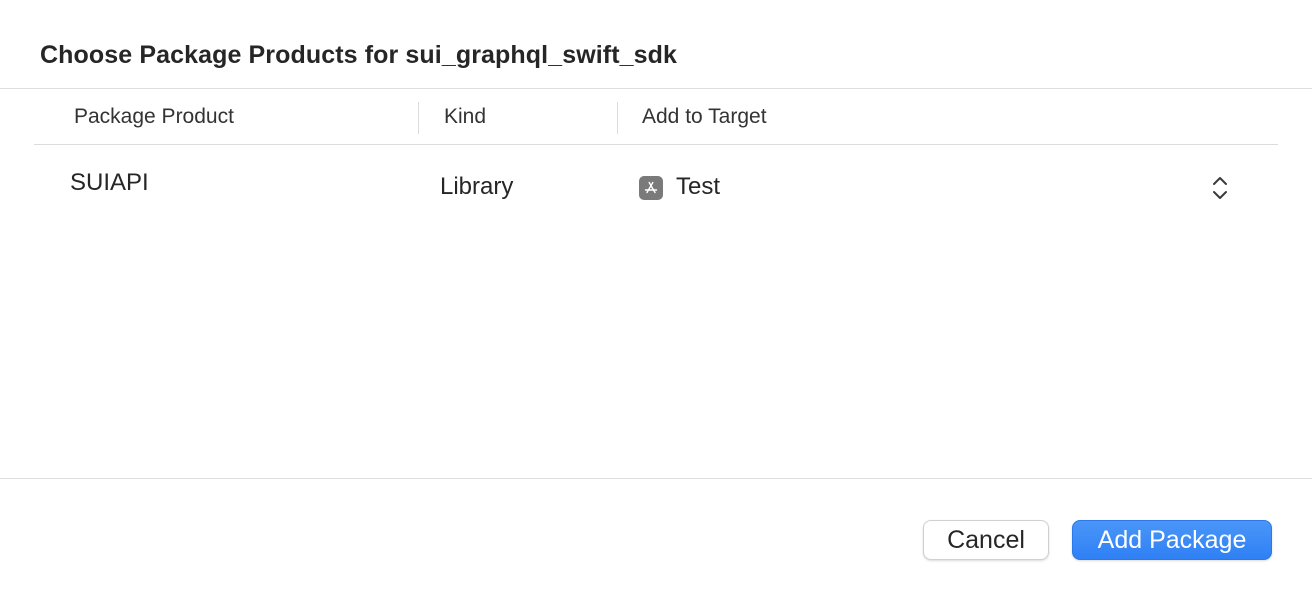 This screenshot has width=1312, height=600. What do you see at coordinates (1172, 540) in the screenshot?
I see `add-package-button: Add Package` at bounding box center [1172, 540].